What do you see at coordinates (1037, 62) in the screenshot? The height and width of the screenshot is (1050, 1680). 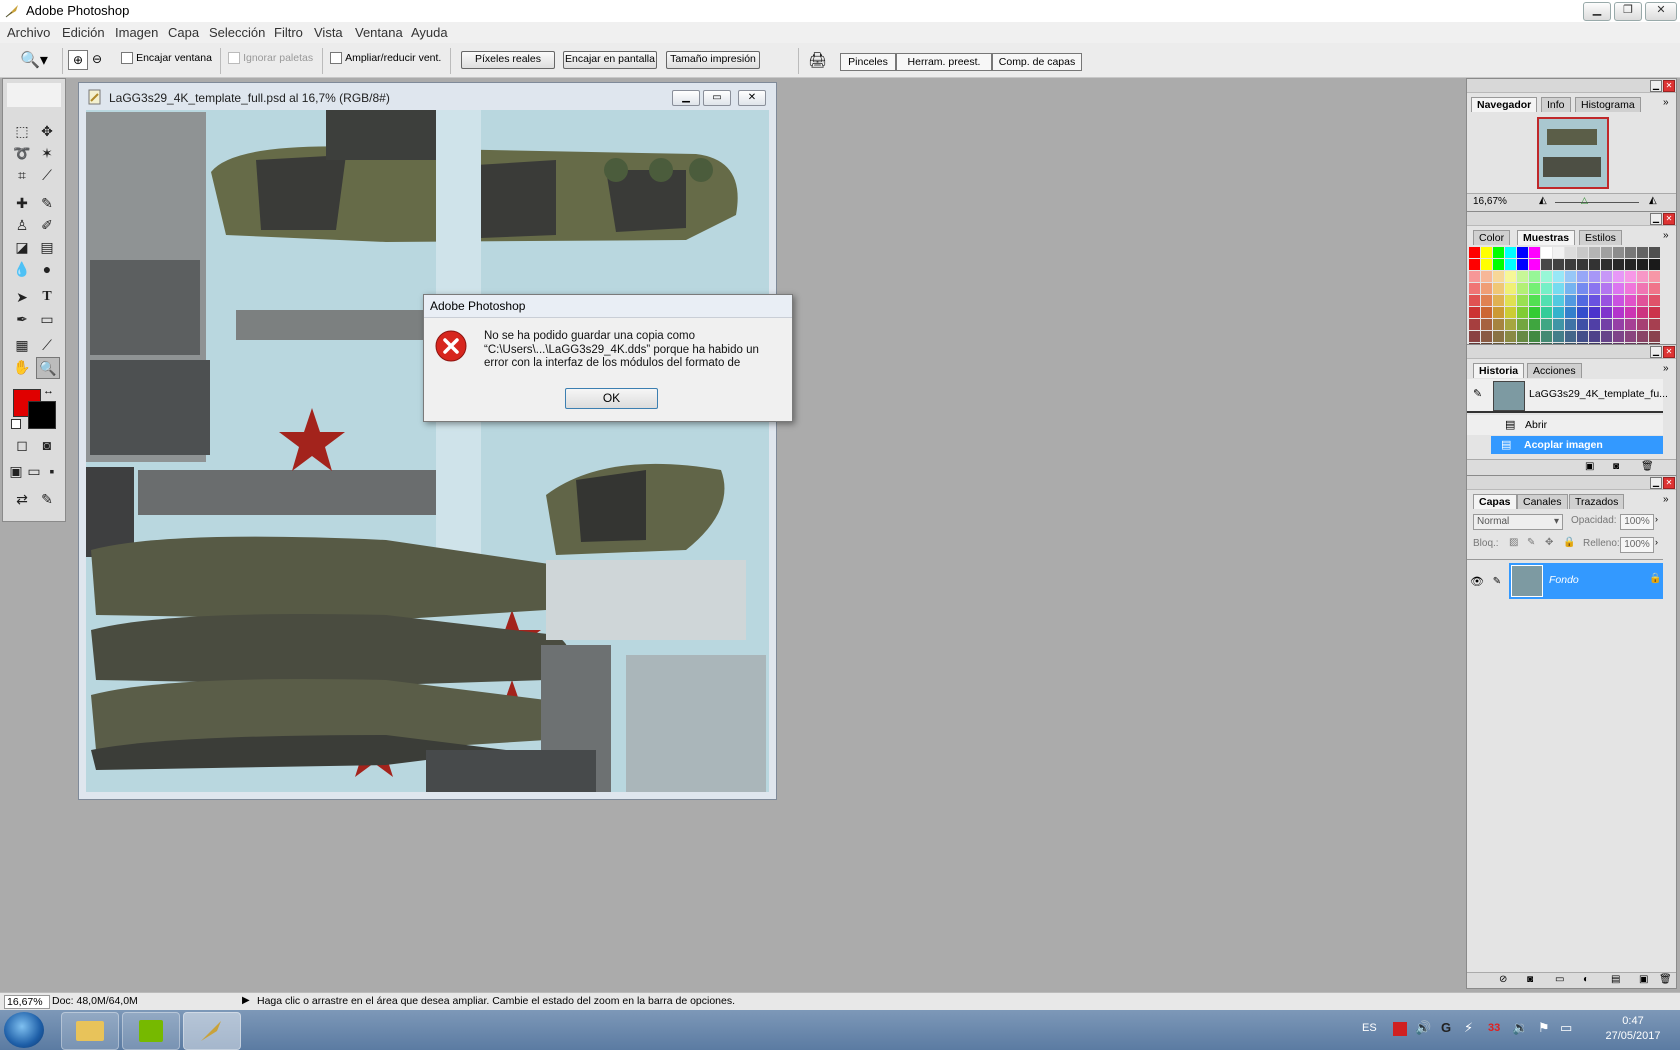 I see `tab-comp-de-capas: Comp. de capas` at bounding box center [1037, 62].